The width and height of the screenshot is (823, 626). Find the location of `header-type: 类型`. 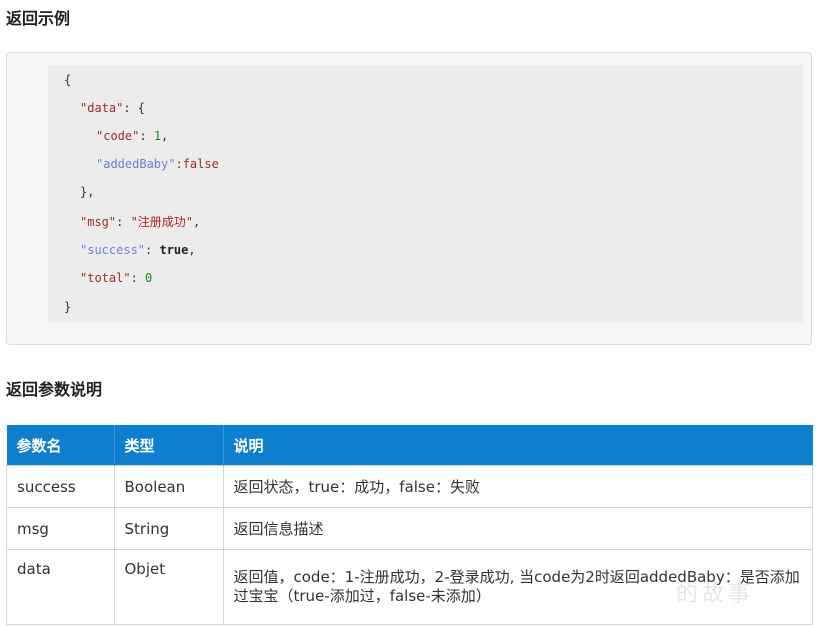

header-type: 类型 is located at coordinates (169, 445).